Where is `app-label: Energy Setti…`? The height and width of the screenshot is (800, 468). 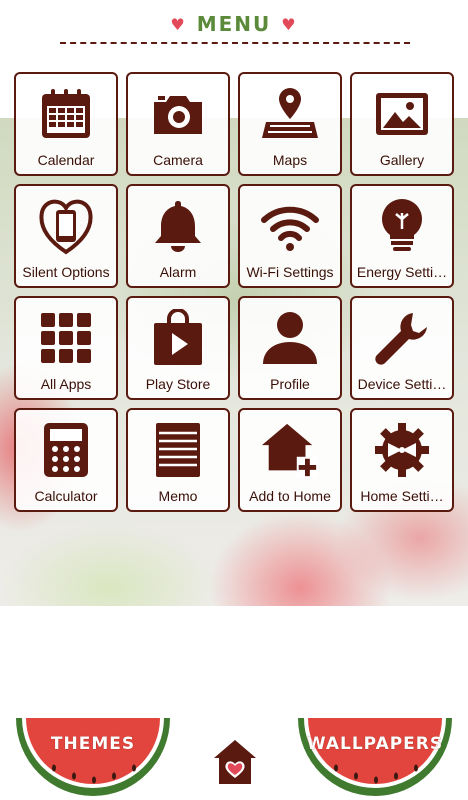 app-label: Energy Setti… is located at coordinates (402, 272).